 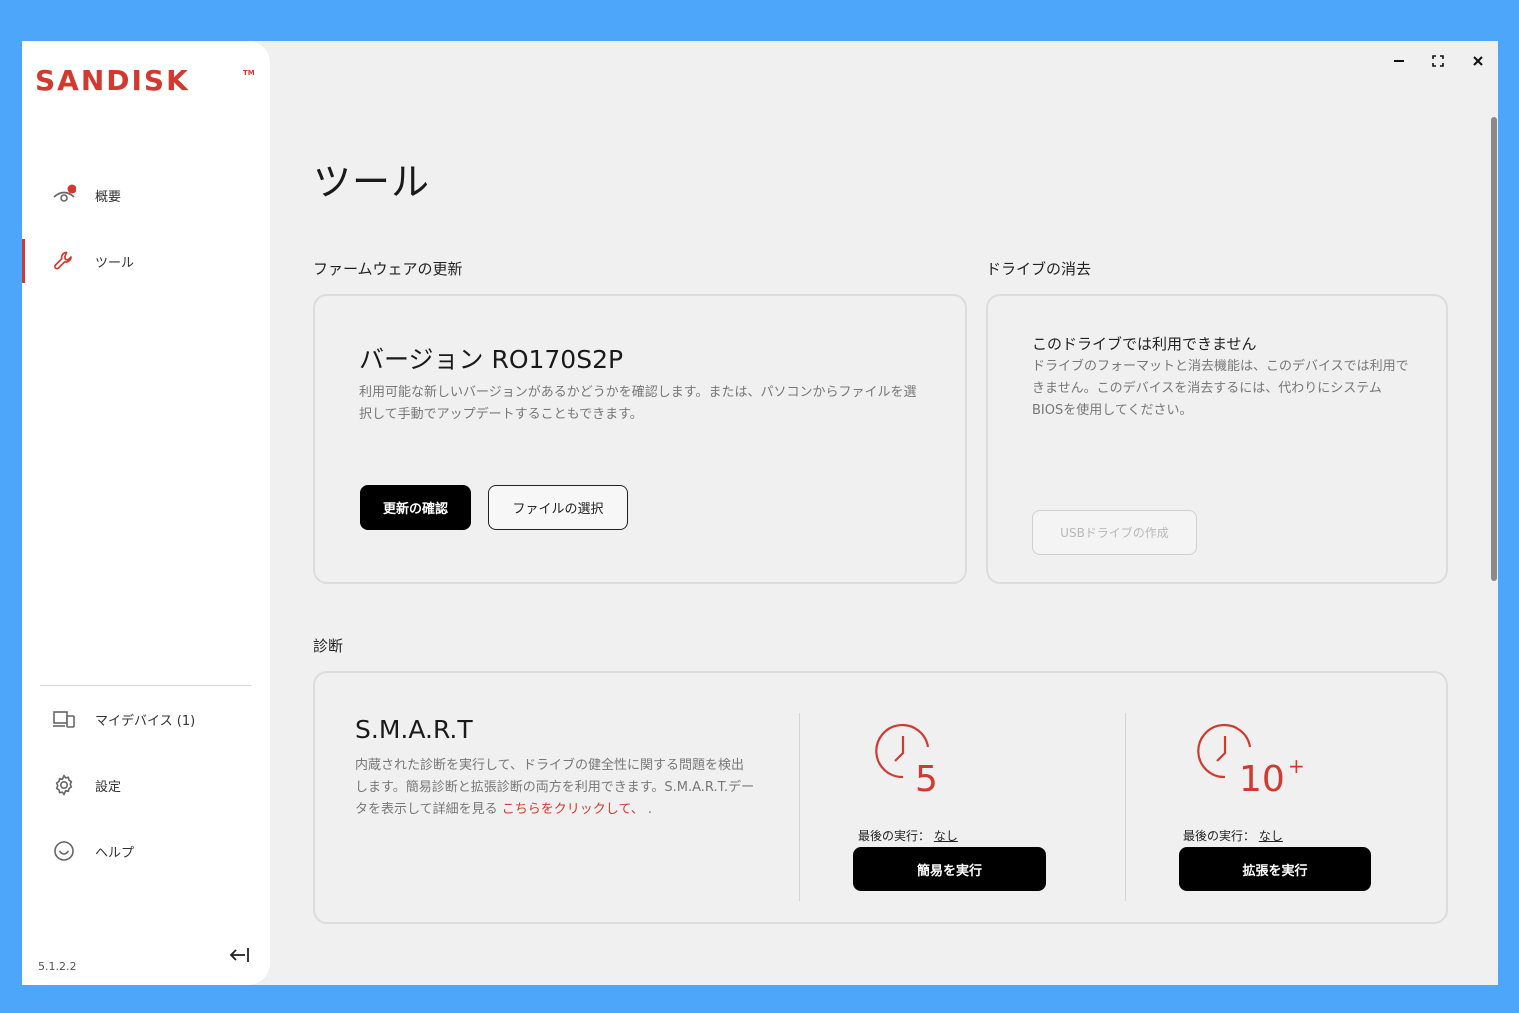 I want to click on app-version: 5.1.2.2, so click(x=57, y=966).